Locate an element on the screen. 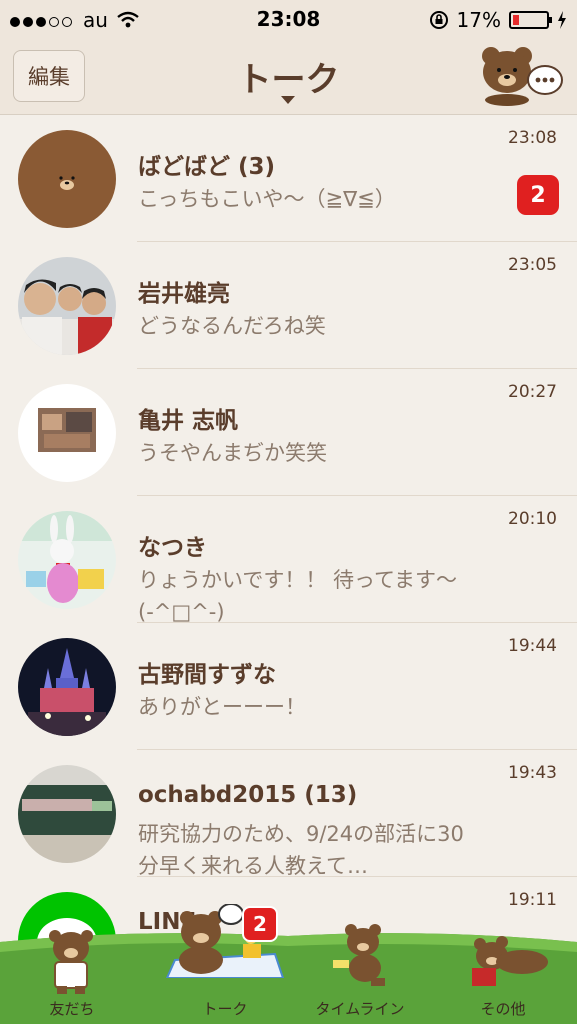 Image resolution: width=577 pixels, height=1024 pixels. chat-name: ばどばど (3) is located at coordinates (207, 167).